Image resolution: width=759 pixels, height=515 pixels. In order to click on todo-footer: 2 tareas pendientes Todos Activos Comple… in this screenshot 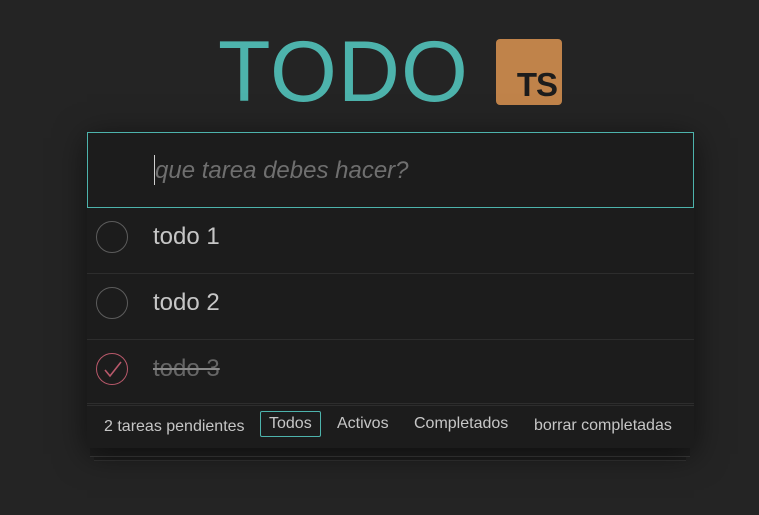, I will do `click(390, 425)`.